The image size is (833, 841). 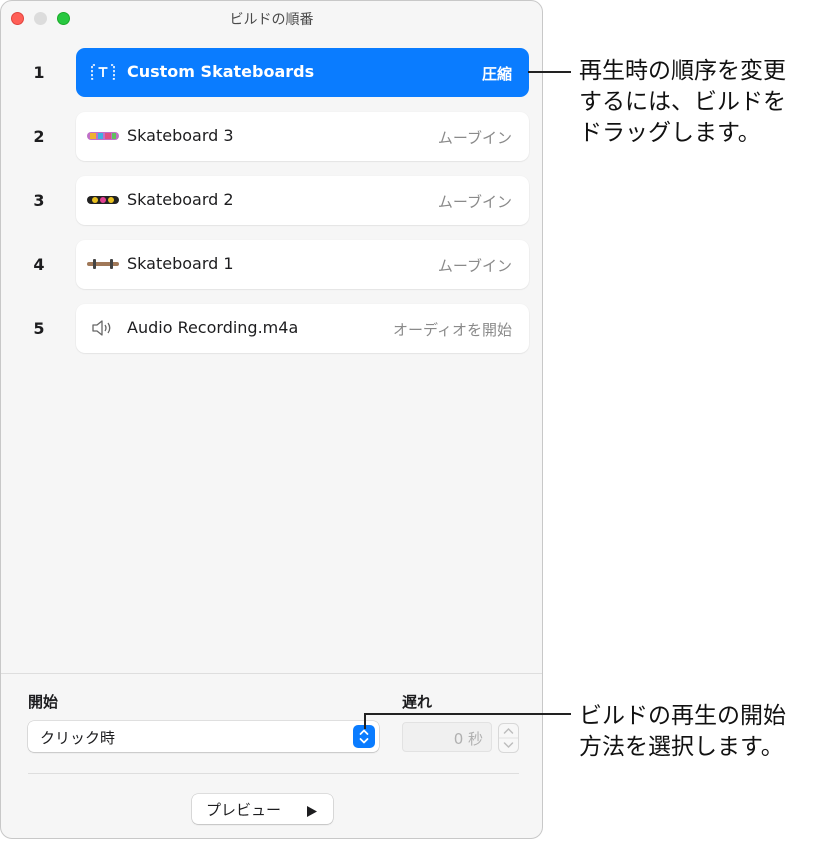 I want to click on build-settings-panel: 開始 遅れ クリック時 0 秒 プレビュー, so click(x=271, y=755).